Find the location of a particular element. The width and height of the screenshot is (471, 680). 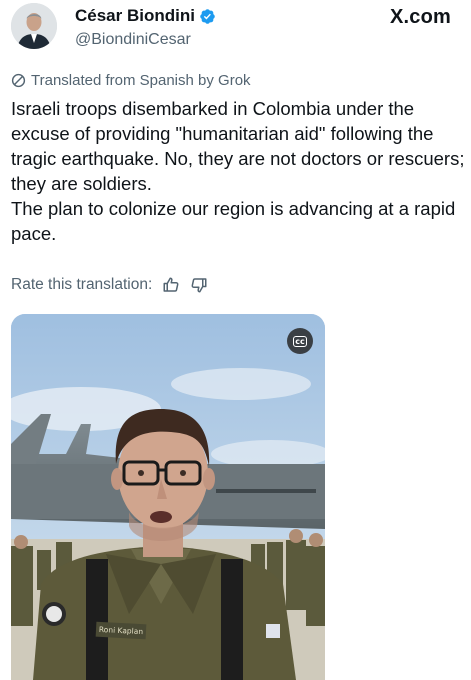

avatar is located at coordinates (34, 26).